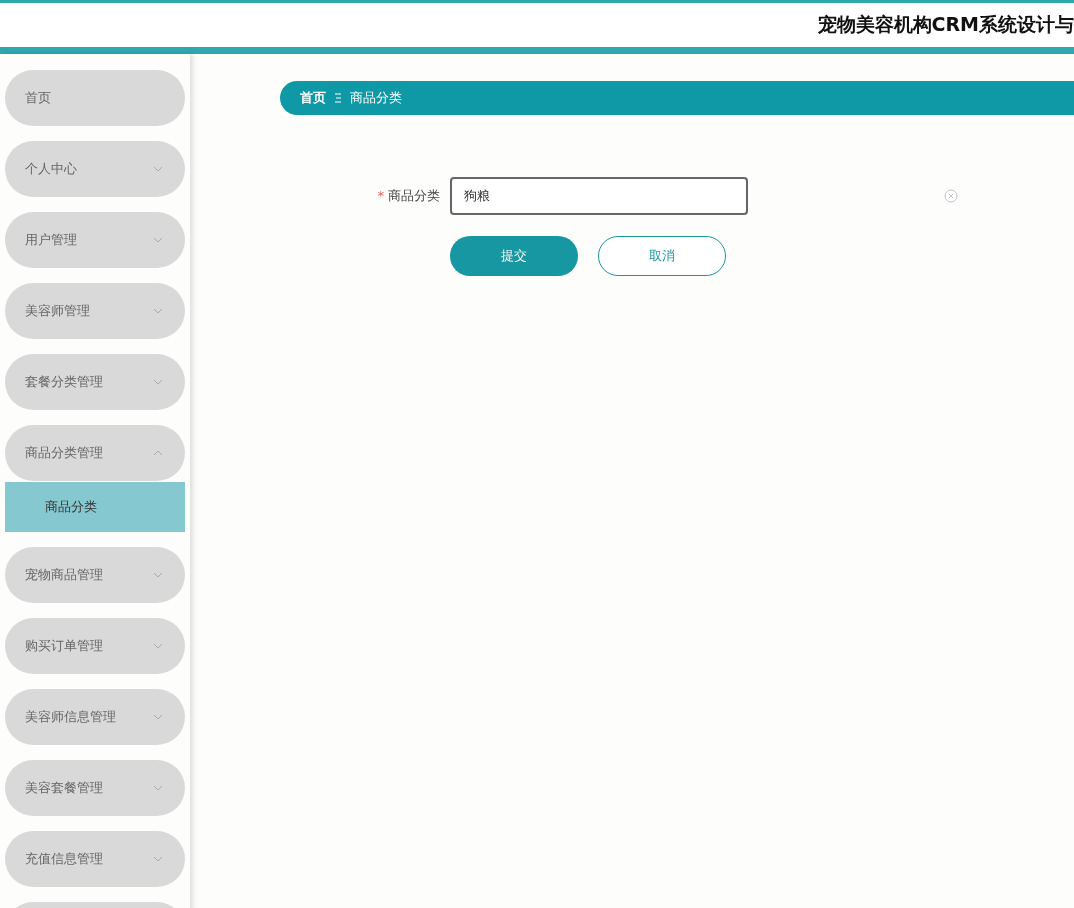 The height and width of the screenshot is (908, 1074). Describe the element at coordinates (95, 507) in the screenshot. I see `sidebar-subitem: 商品分类` at that location.